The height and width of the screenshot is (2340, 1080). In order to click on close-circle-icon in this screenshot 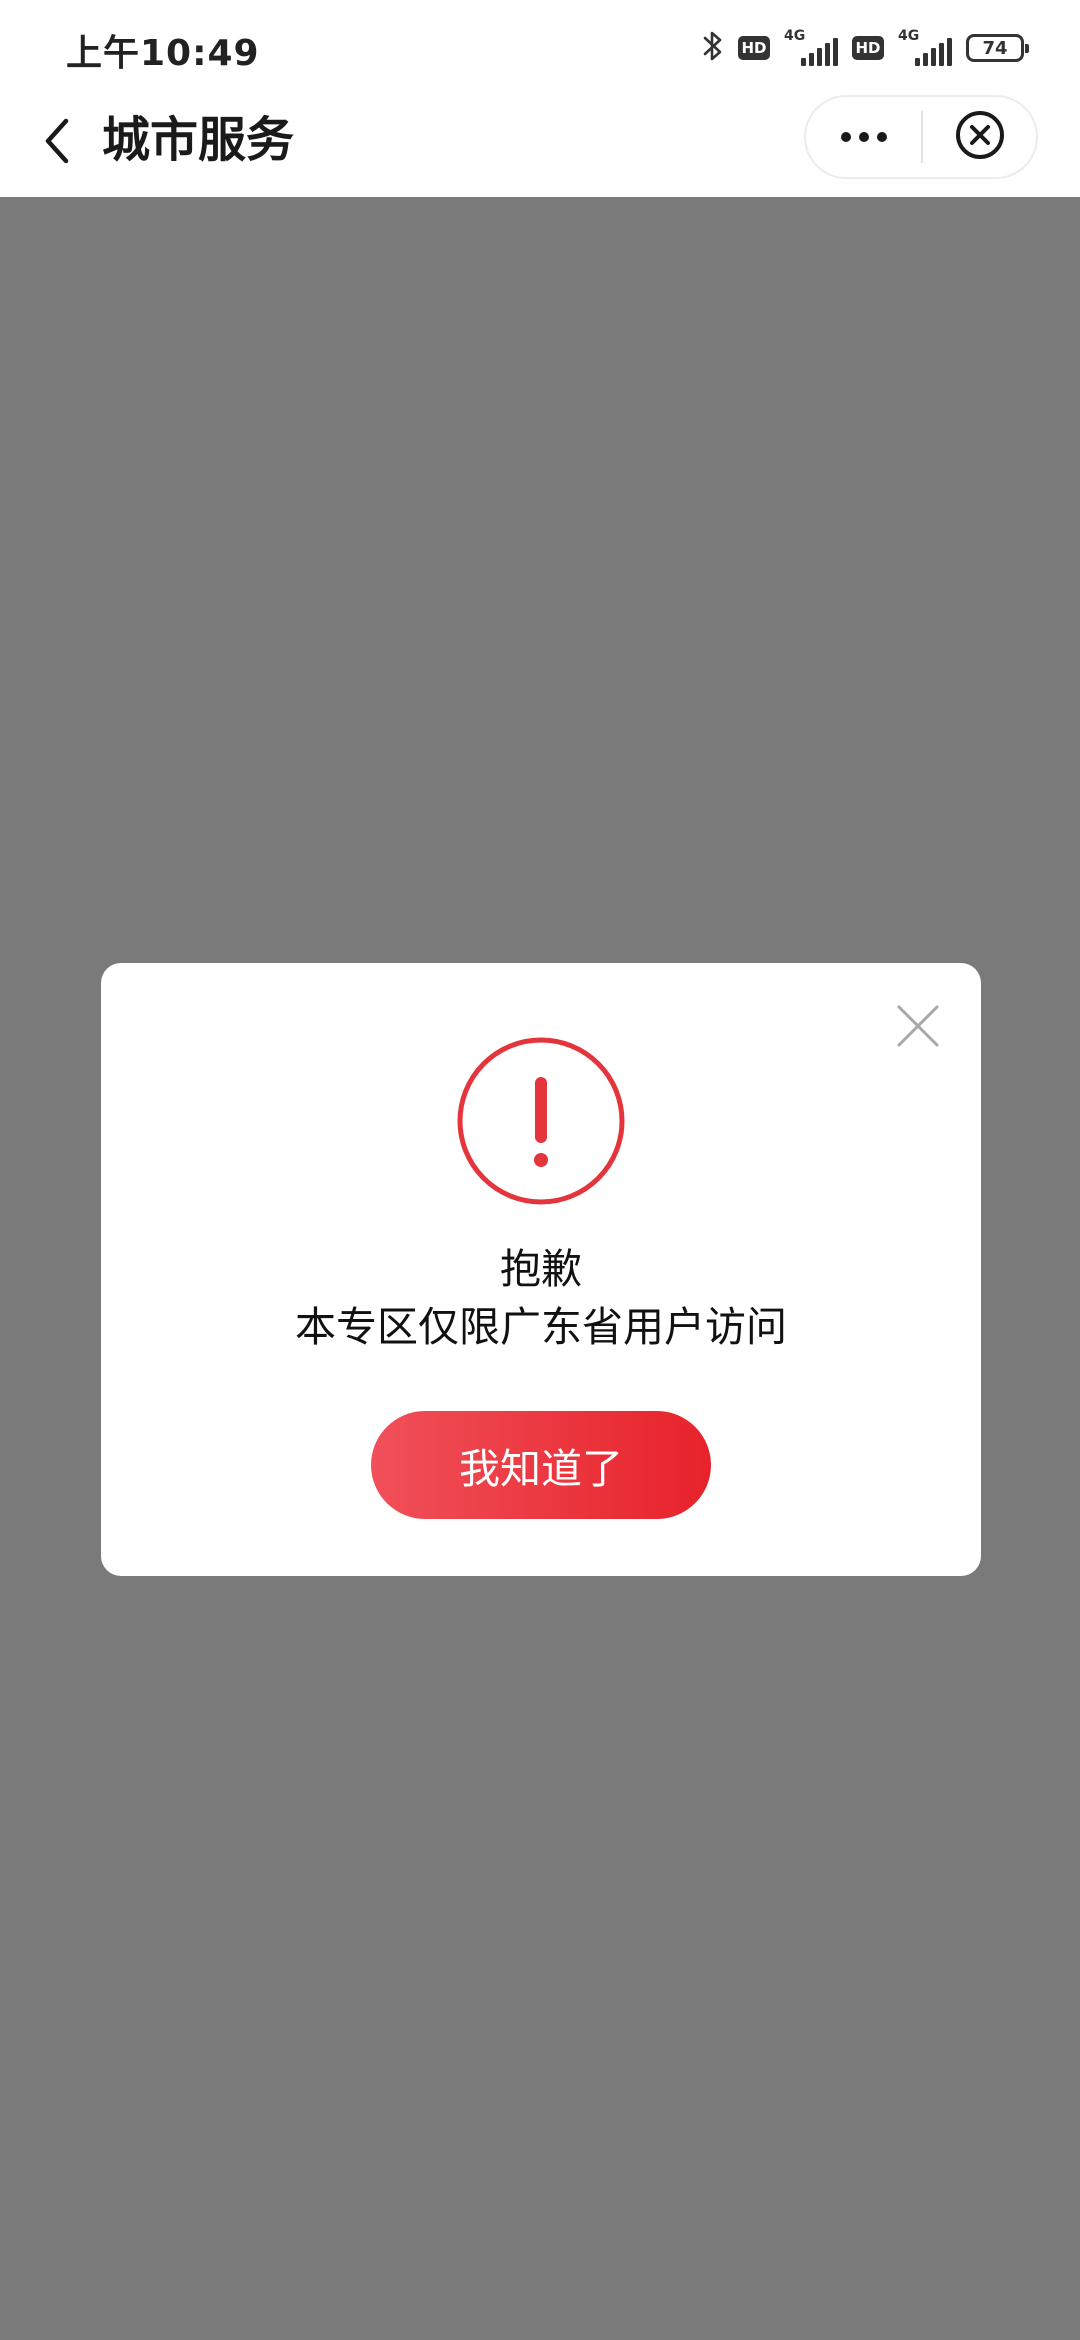, I will do `click(980, 137)`.